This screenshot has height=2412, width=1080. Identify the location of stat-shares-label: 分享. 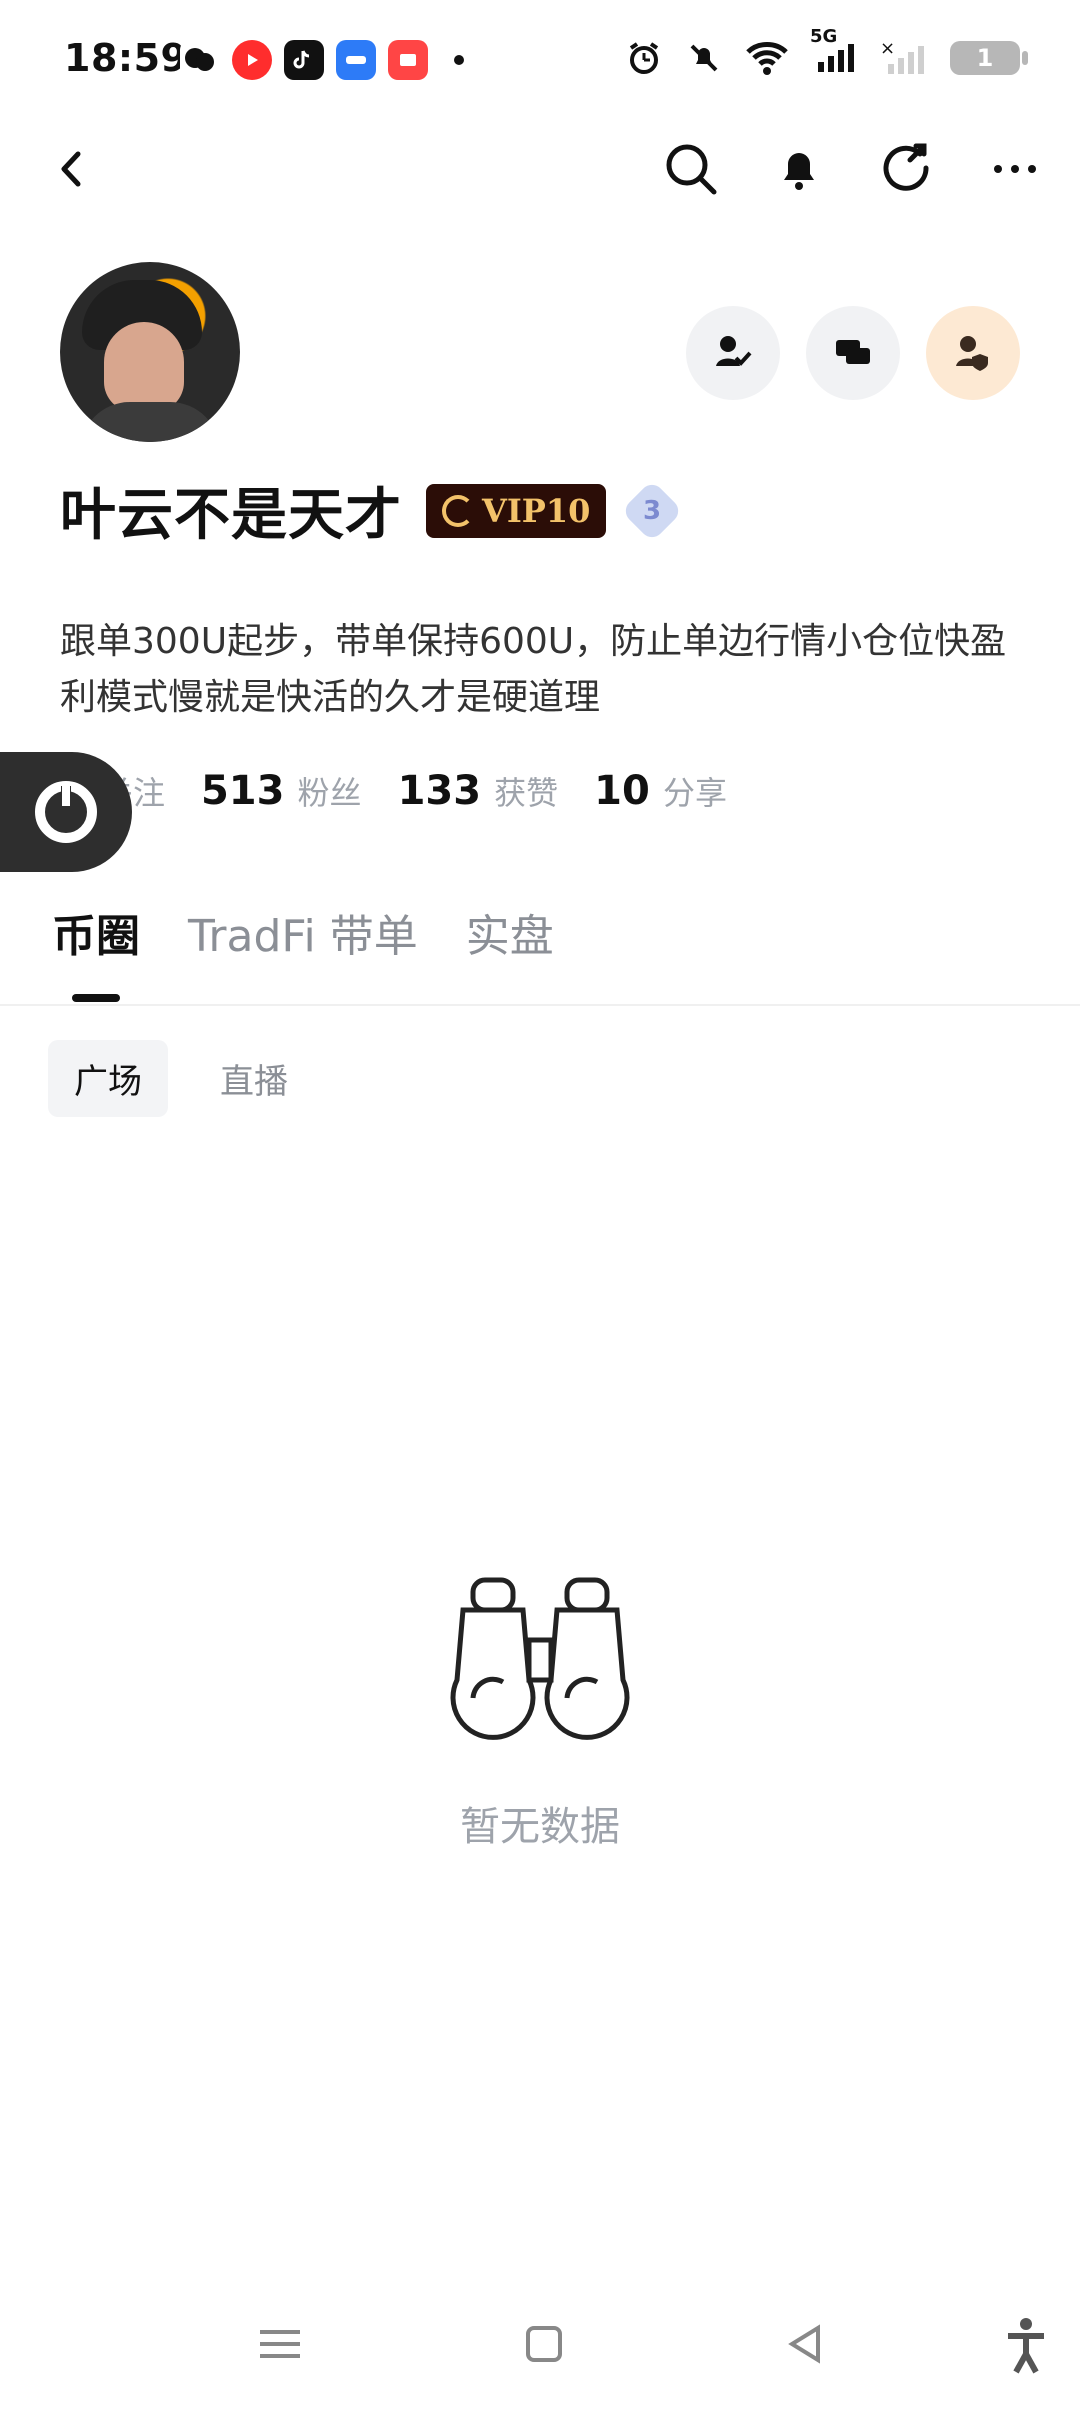
(694, 793).